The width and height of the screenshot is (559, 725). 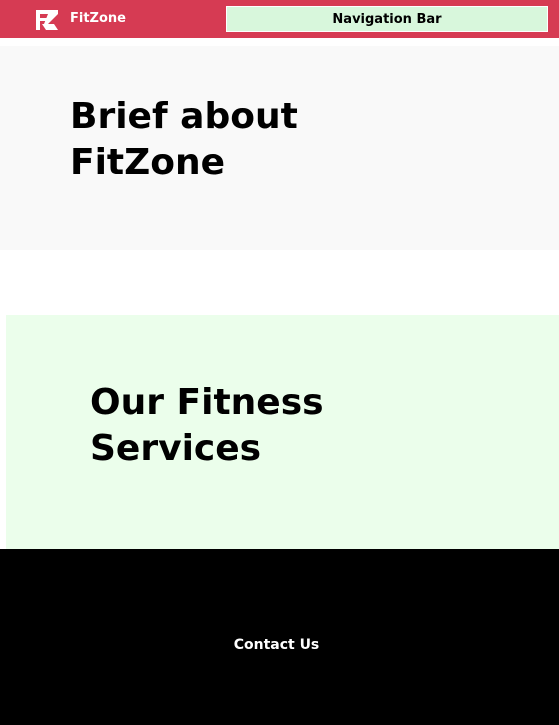 I want to click on header: FitZone Navigation Bar, so click(x=279, y=19).